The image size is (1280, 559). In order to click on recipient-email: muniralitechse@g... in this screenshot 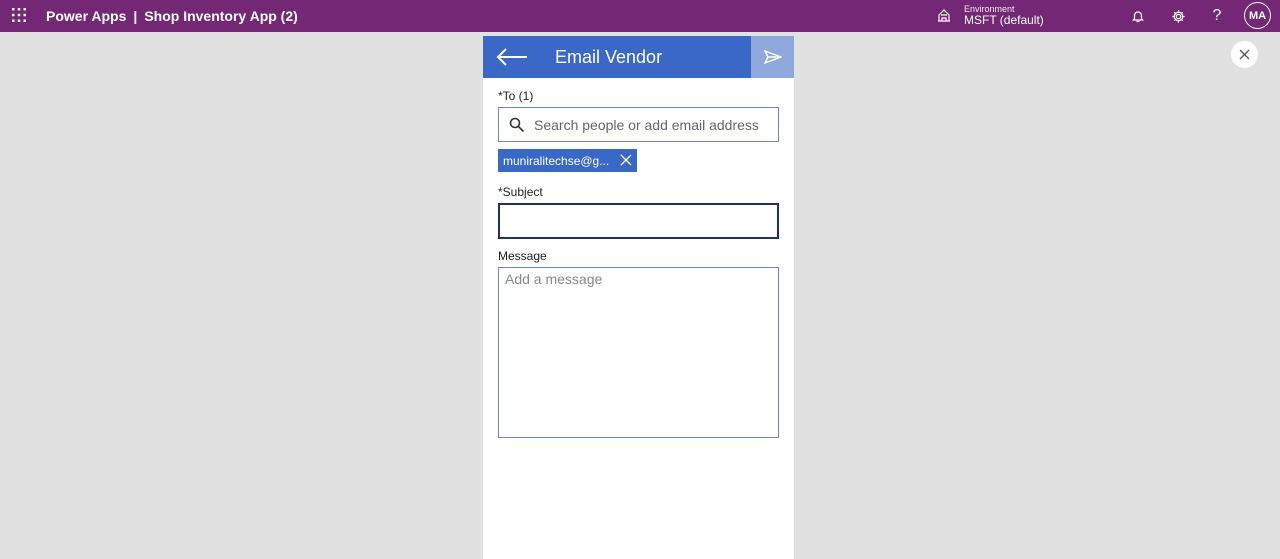, I will do `click(556, 160)`.